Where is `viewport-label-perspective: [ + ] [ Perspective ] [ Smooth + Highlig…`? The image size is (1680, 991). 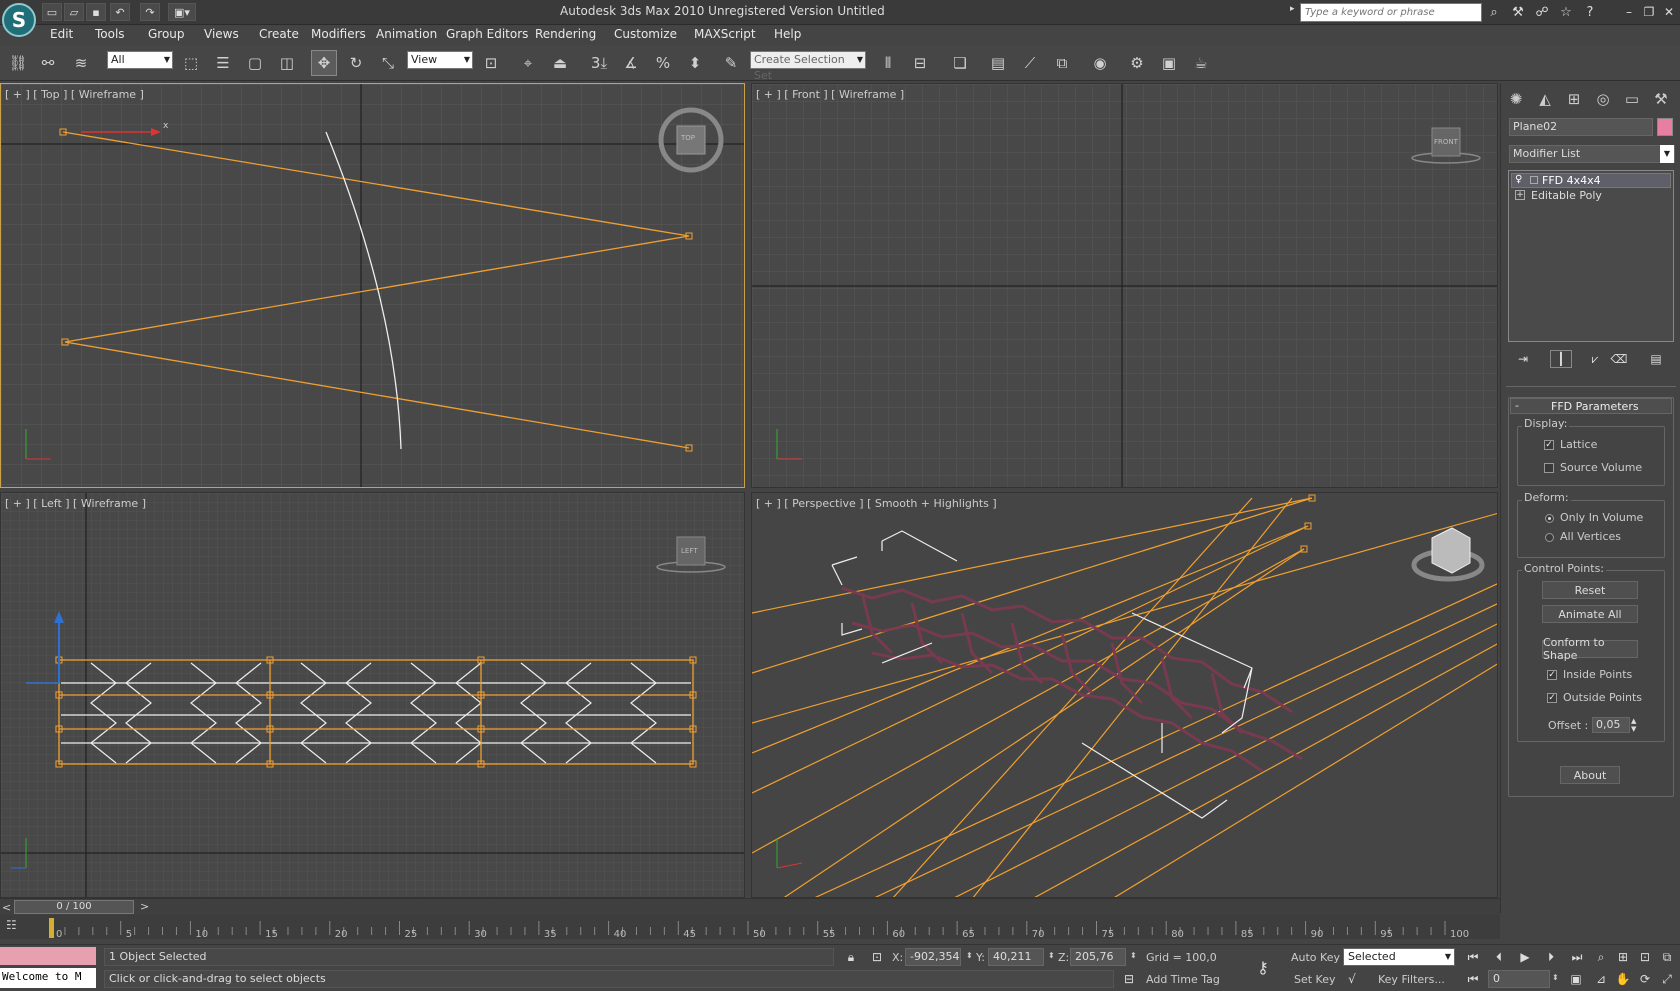
viewport-label-perspective: [ + ] [ Perspective ] [ Smooth + Highlig… is located at coordinates (876, 503).